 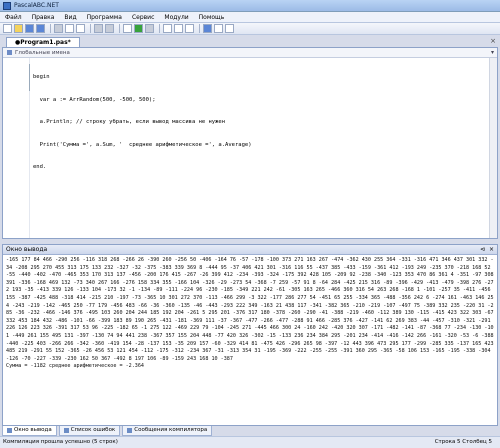 What do you see at coordinates (36, 5) in the screenshot?
I see `window-title: PascalABC.NET` at bounding box center [36, 5].